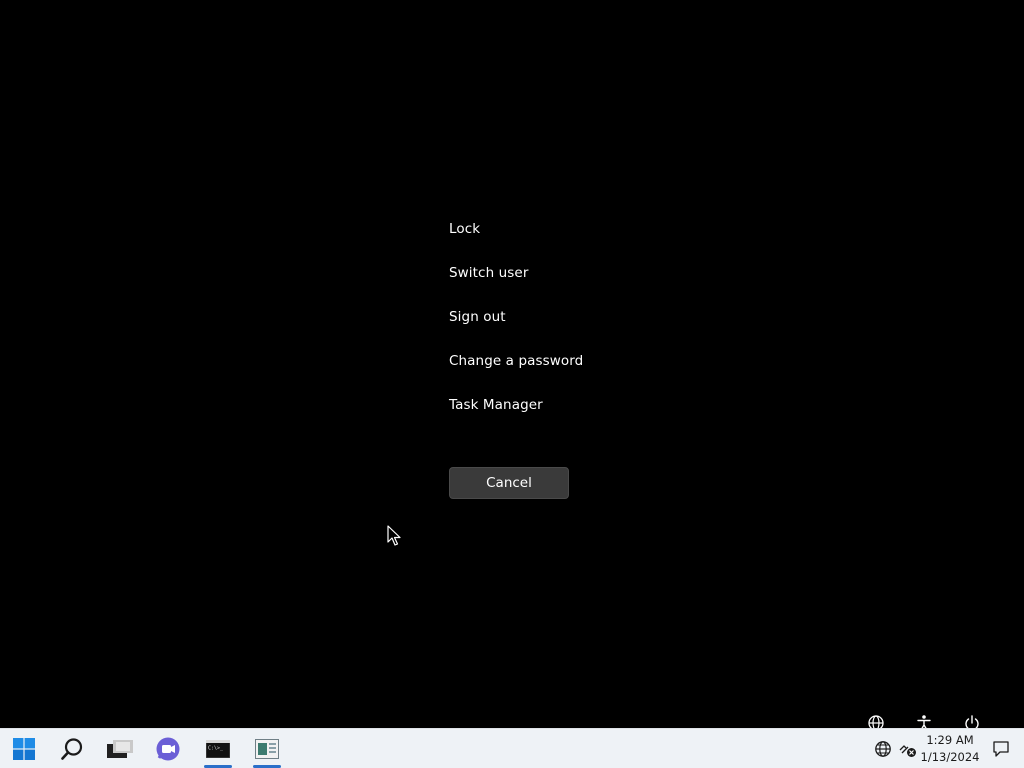  What do you see at coordinates (883, 749) in the screenshot?
I see `globe-icon` at bounding box center [883, 749].